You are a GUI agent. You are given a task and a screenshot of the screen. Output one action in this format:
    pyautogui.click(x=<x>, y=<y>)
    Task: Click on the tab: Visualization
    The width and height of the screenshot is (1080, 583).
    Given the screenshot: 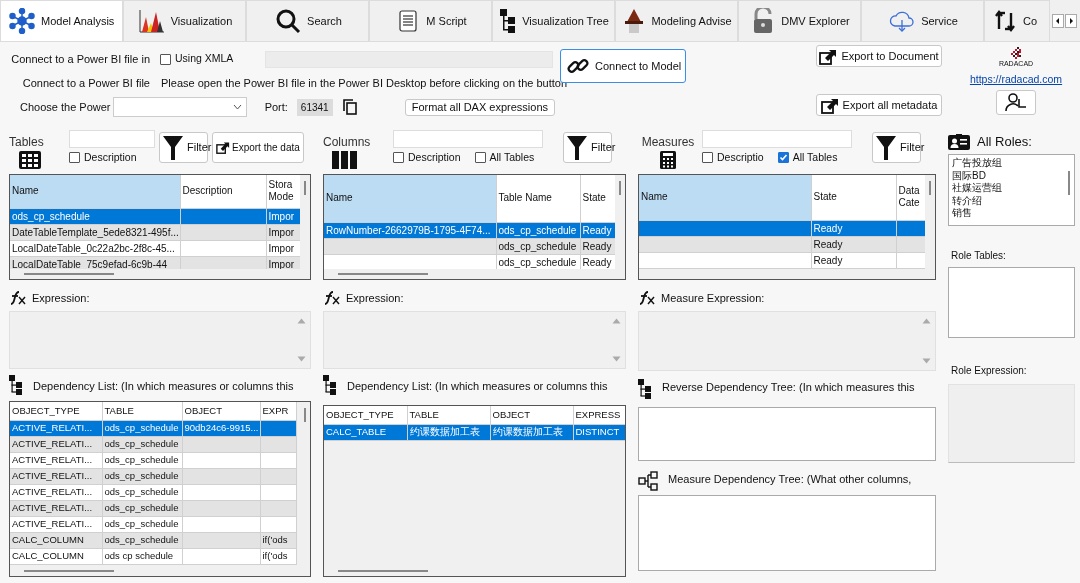 What is the action you would take?
    pyautogui.click(x=184, y=20)
    